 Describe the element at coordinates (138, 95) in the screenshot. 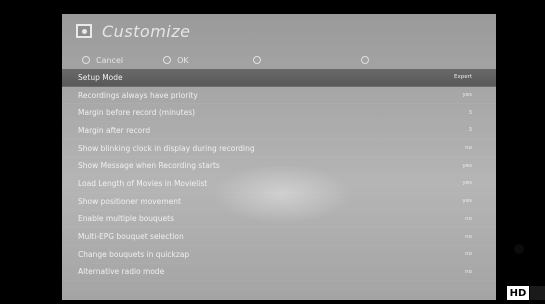

I see `setting-label: Recordings always have priority` at that location.